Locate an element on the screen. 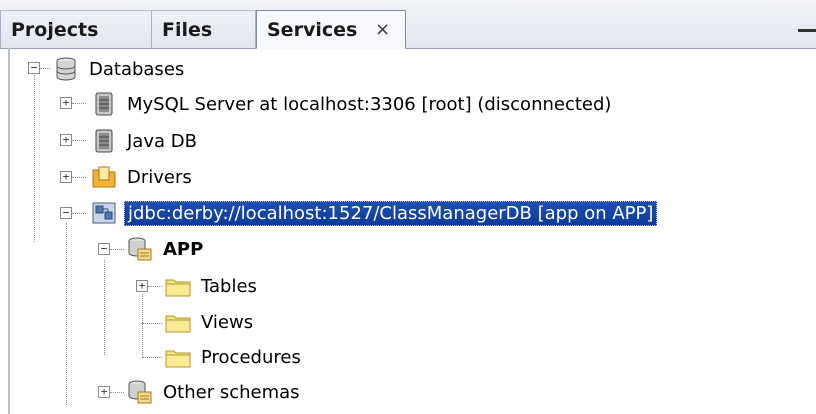  tab-bar: Projects Files Services × is located at coordinates (408, 24).